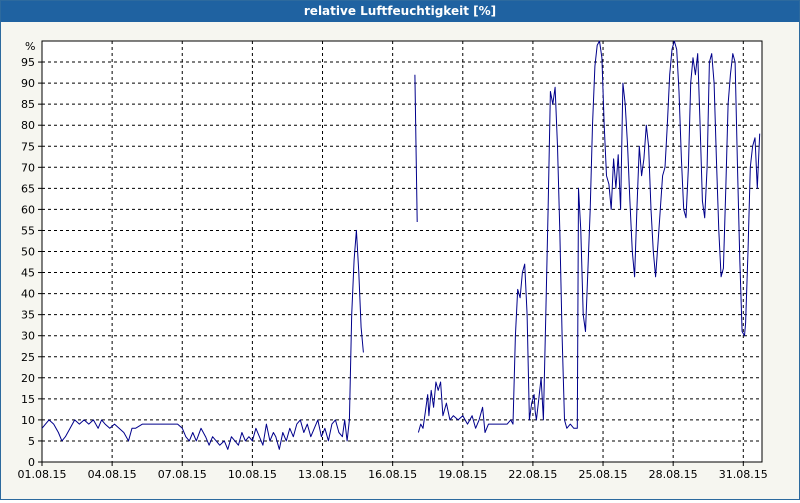 The height and width of the screenshot is (503, 800). I want to click on y-tick-label: 90, so click(28, 83).